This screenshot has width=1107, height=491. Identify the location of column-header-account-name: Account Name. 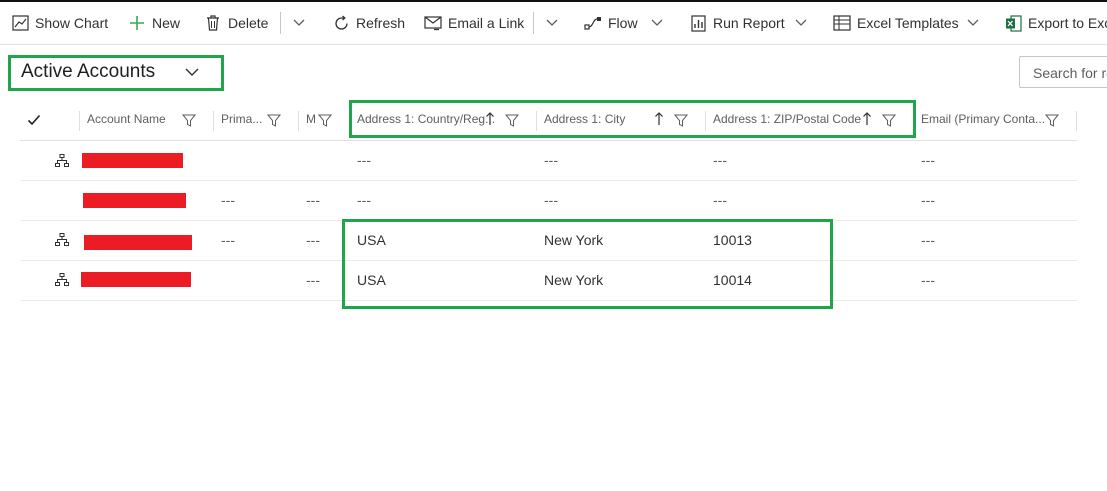
(126, 119).